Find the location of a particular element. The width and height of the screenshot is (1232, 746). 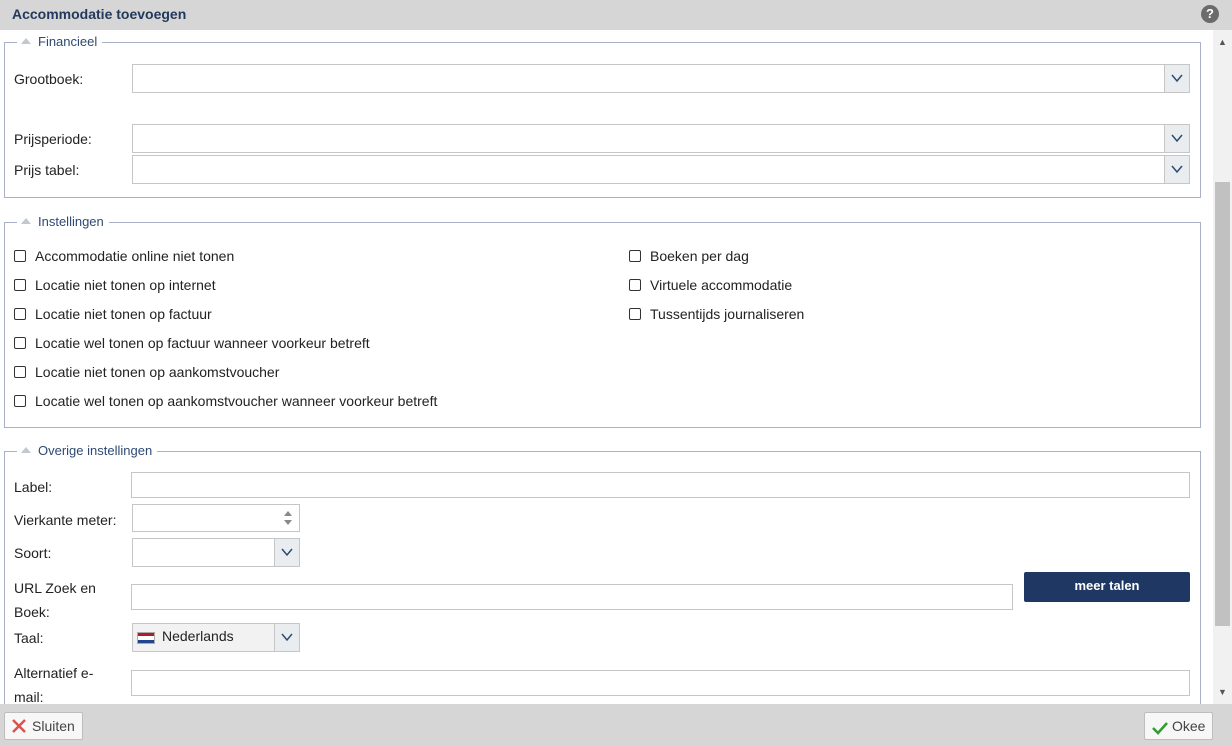

url-label-line1: URL Zoek en is located at coordinates (55, 588).